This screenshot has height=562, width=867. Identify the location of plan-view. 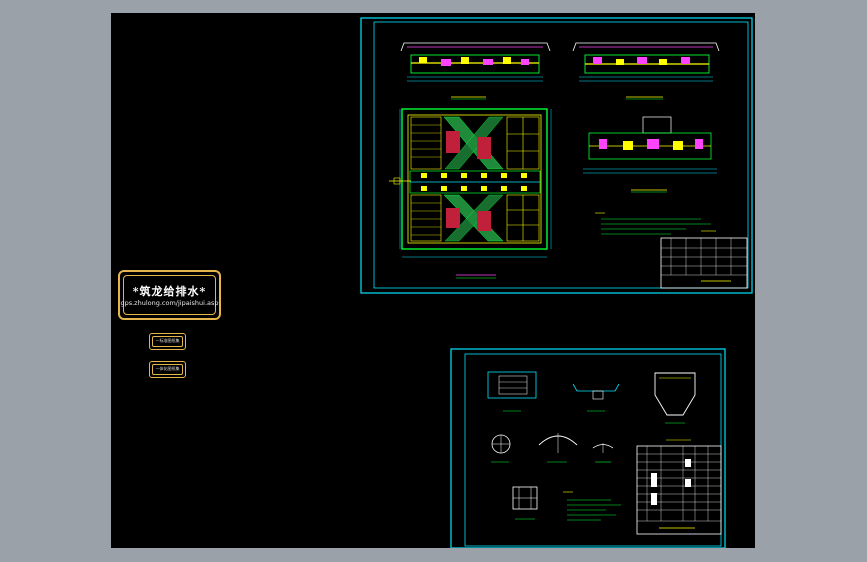
(470, 193).